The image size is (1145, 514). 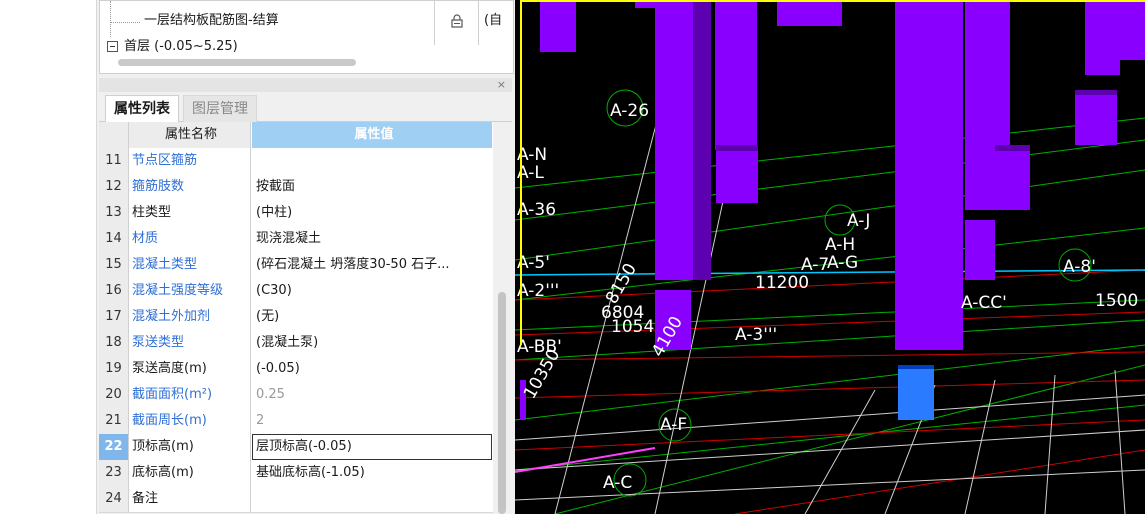 What do you see at coordinates (1116, 301) in the screenshot?
I see `dimension-label: 1500` at bounding box center [1116, 301].